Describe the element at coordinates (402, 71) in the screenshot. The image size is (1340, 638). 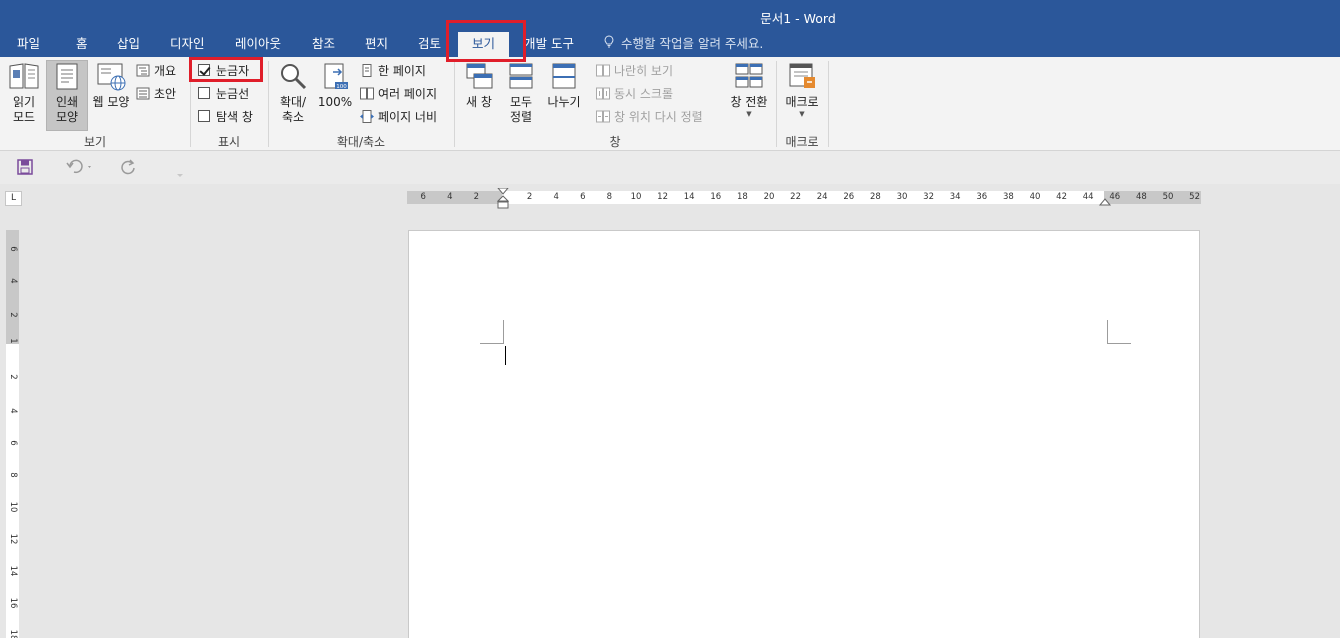
I see `one-page-label: 한 페이지` at that location.